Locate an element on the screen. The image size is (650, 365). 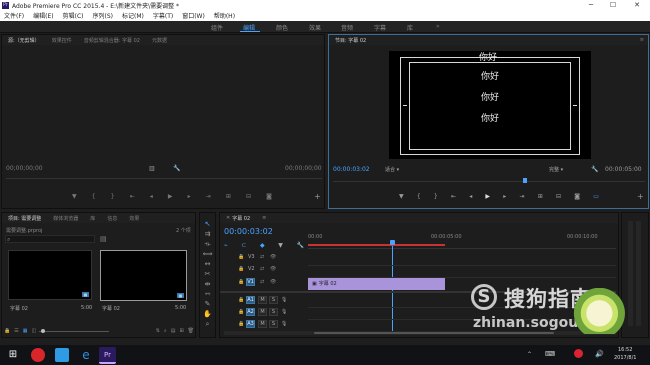
rate-stretch-tool-icon: ↔ is located at coordinates (208, 264).